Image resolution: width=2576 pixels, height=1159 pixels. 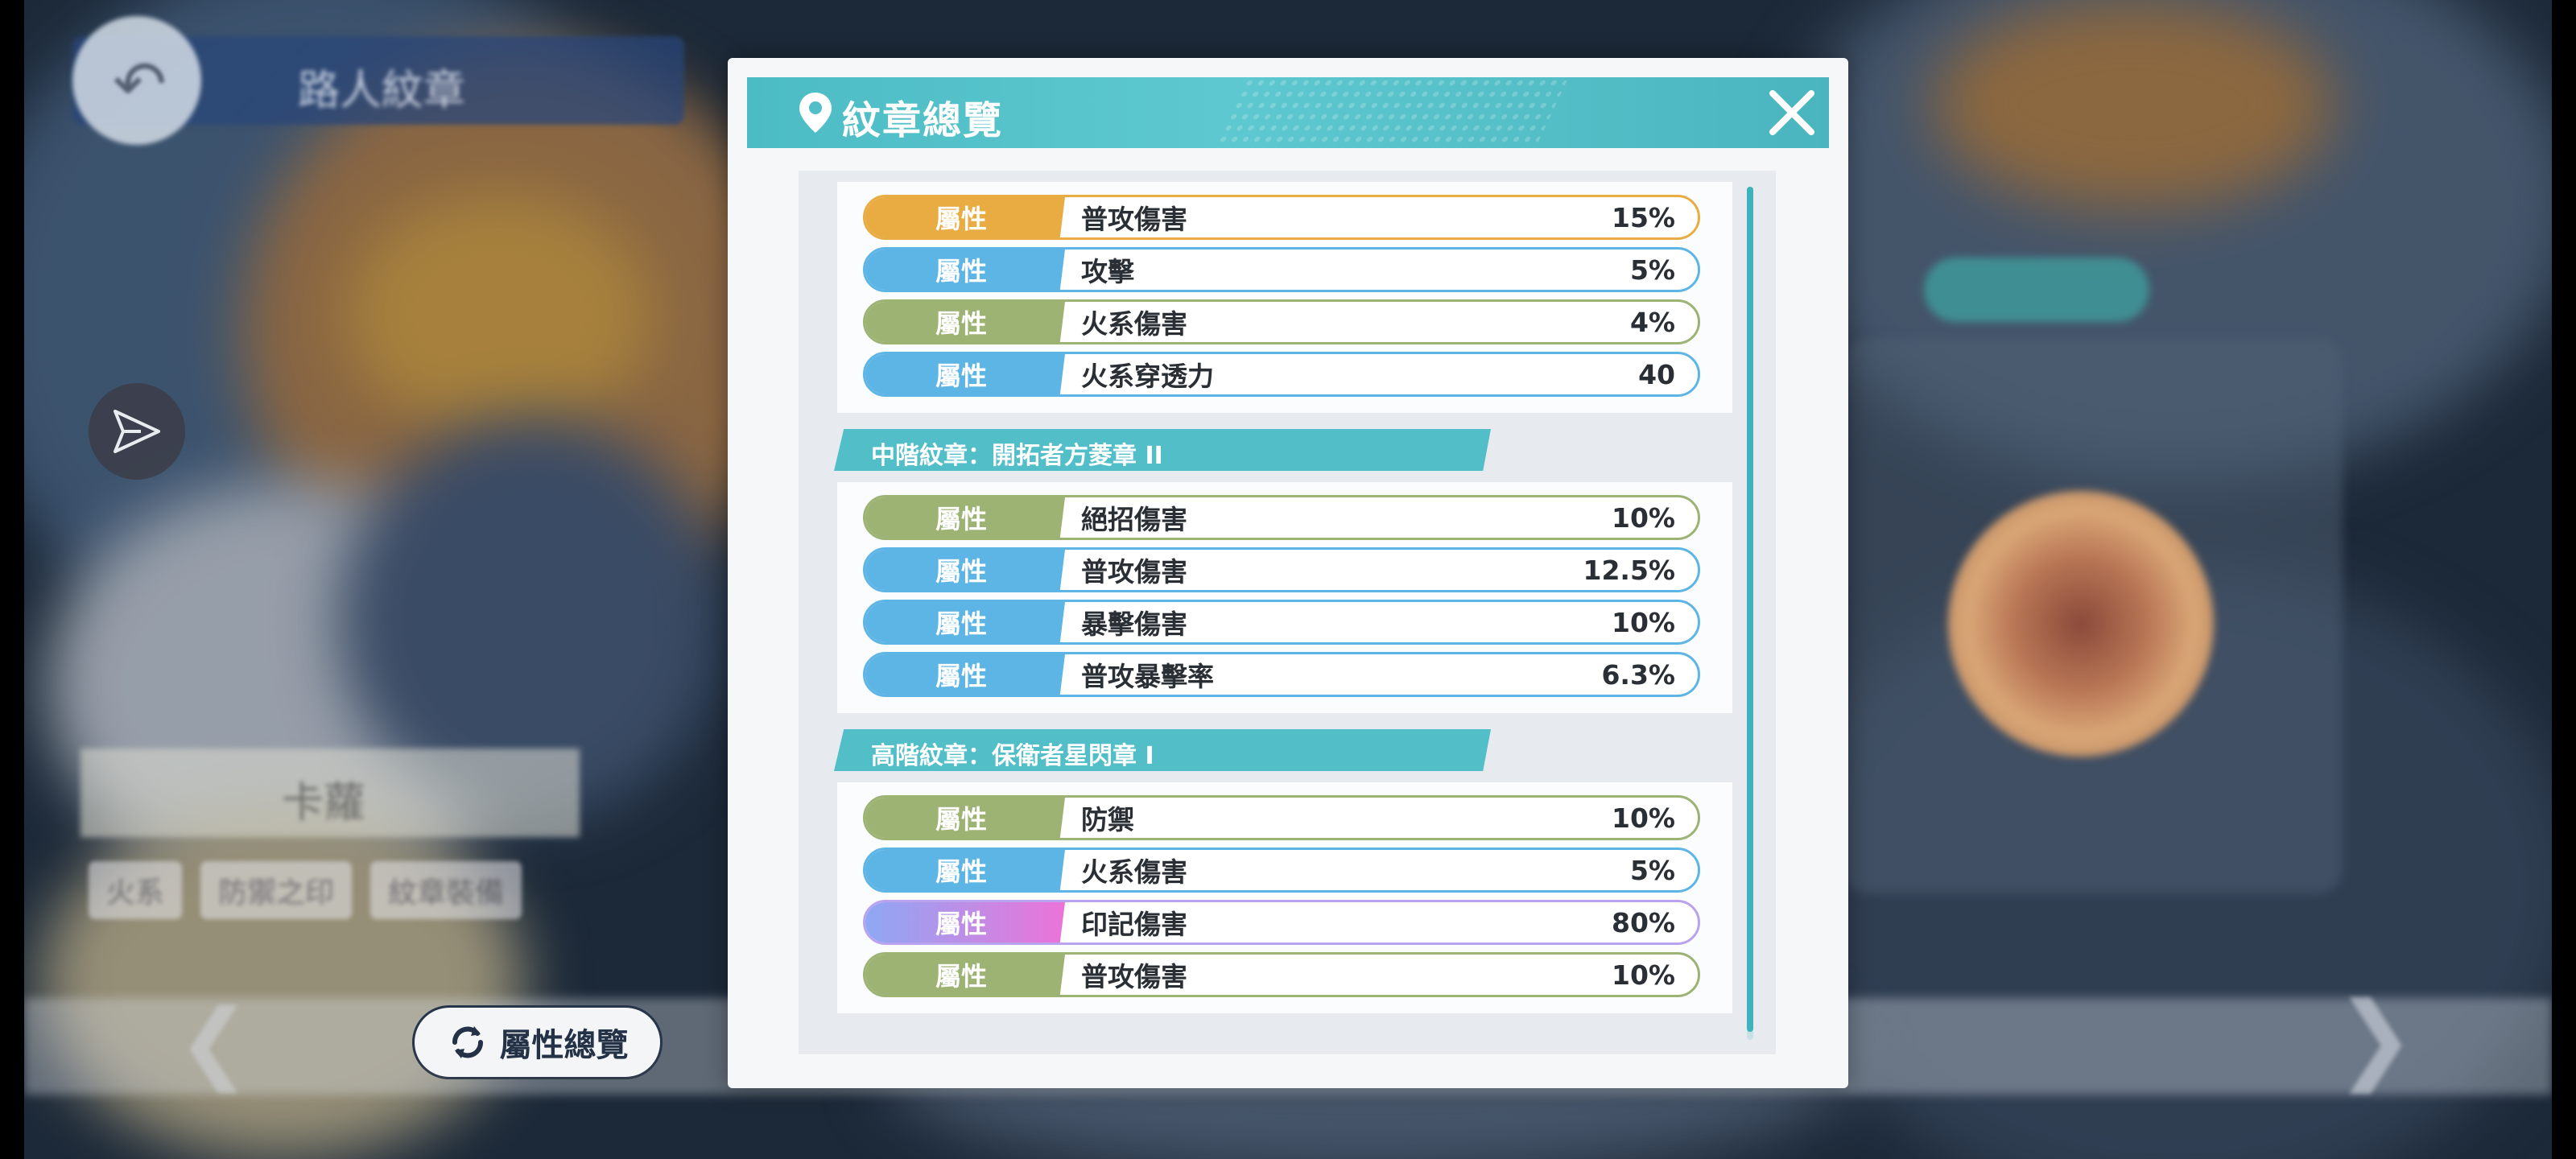 I want to click on header-decoration, so click(x=1391, y=112).